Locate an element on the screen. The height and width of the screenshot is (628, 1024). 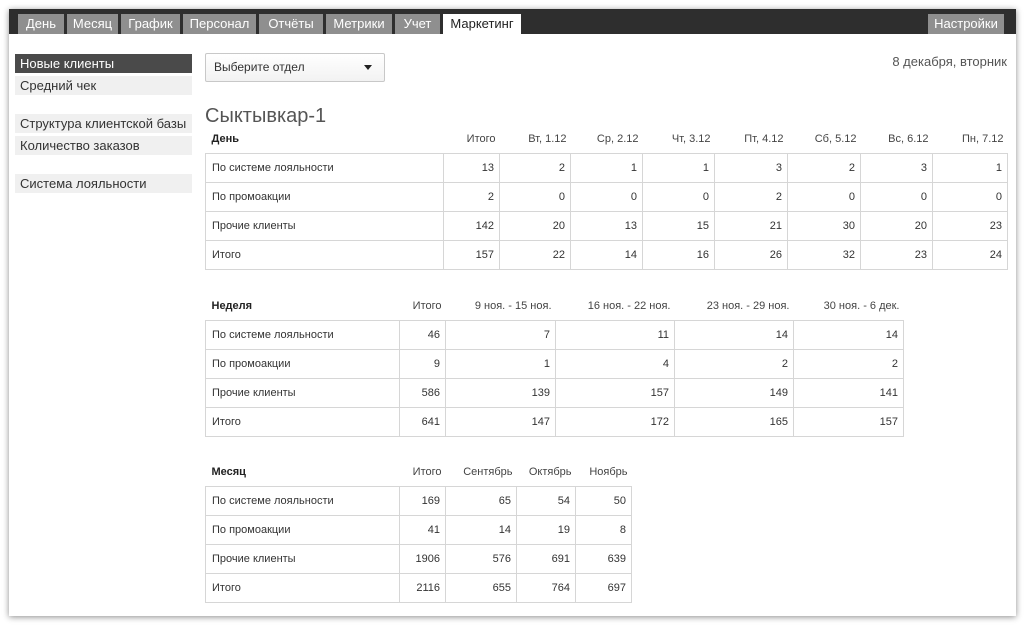
table-cell: 8 is located at coordinates (603, 529).